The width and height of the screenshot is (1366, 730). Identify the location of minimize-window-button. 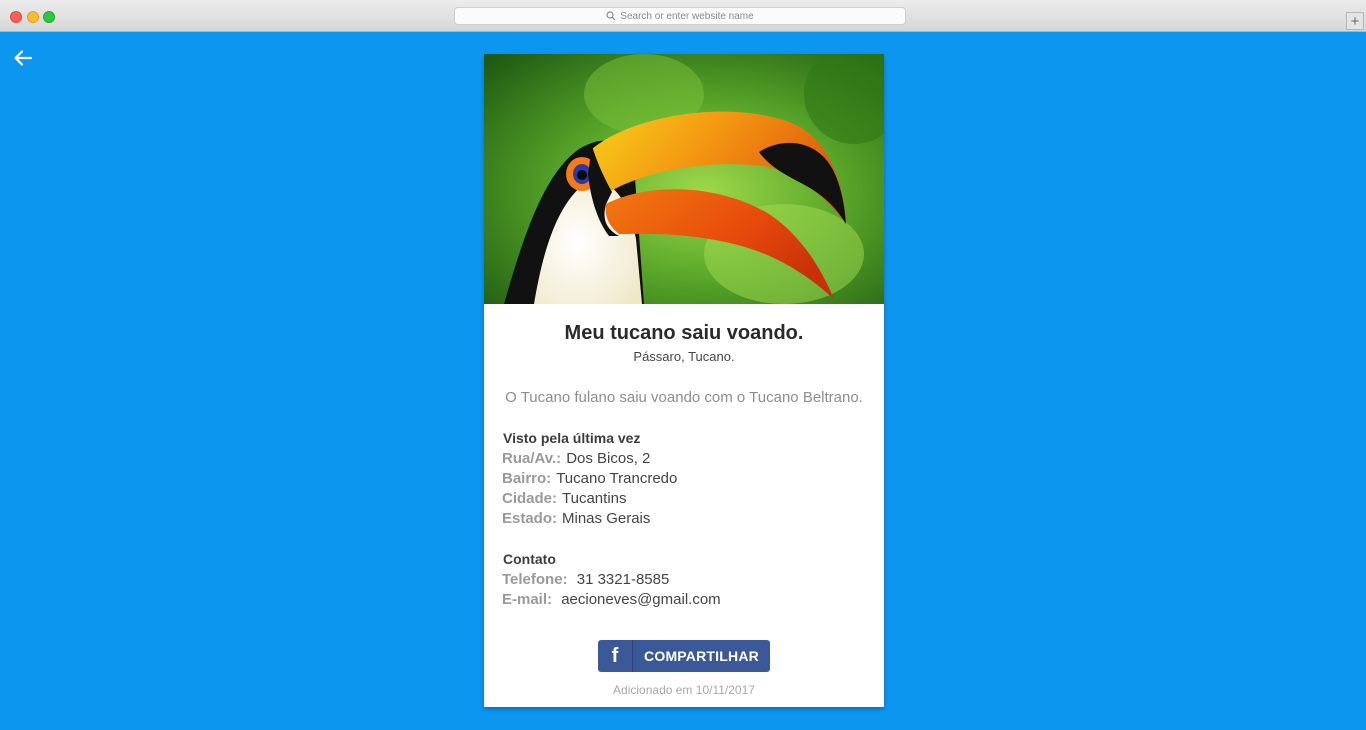
(33, 17).